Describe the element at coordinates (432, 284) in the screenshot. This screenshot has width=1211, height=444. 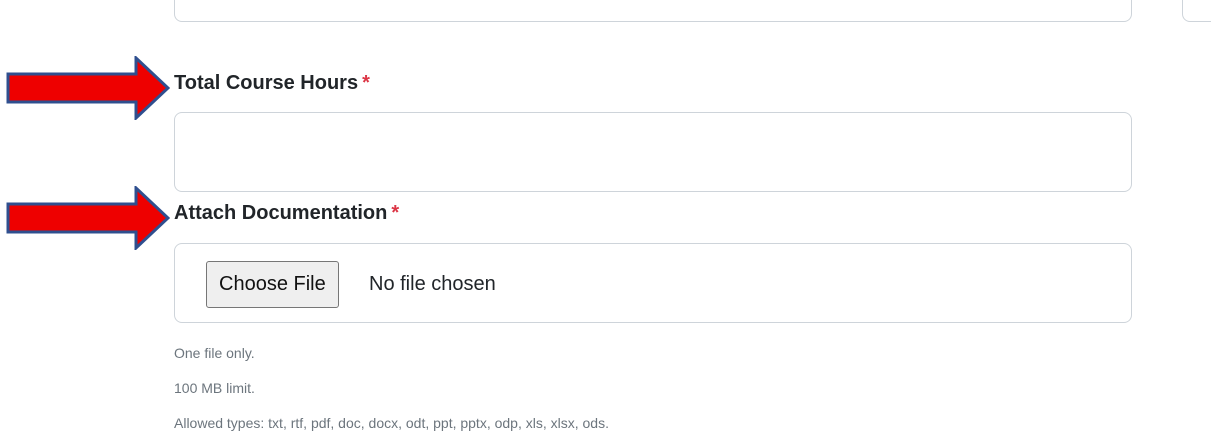
I see `file-status-text: No file chosen` at that location.